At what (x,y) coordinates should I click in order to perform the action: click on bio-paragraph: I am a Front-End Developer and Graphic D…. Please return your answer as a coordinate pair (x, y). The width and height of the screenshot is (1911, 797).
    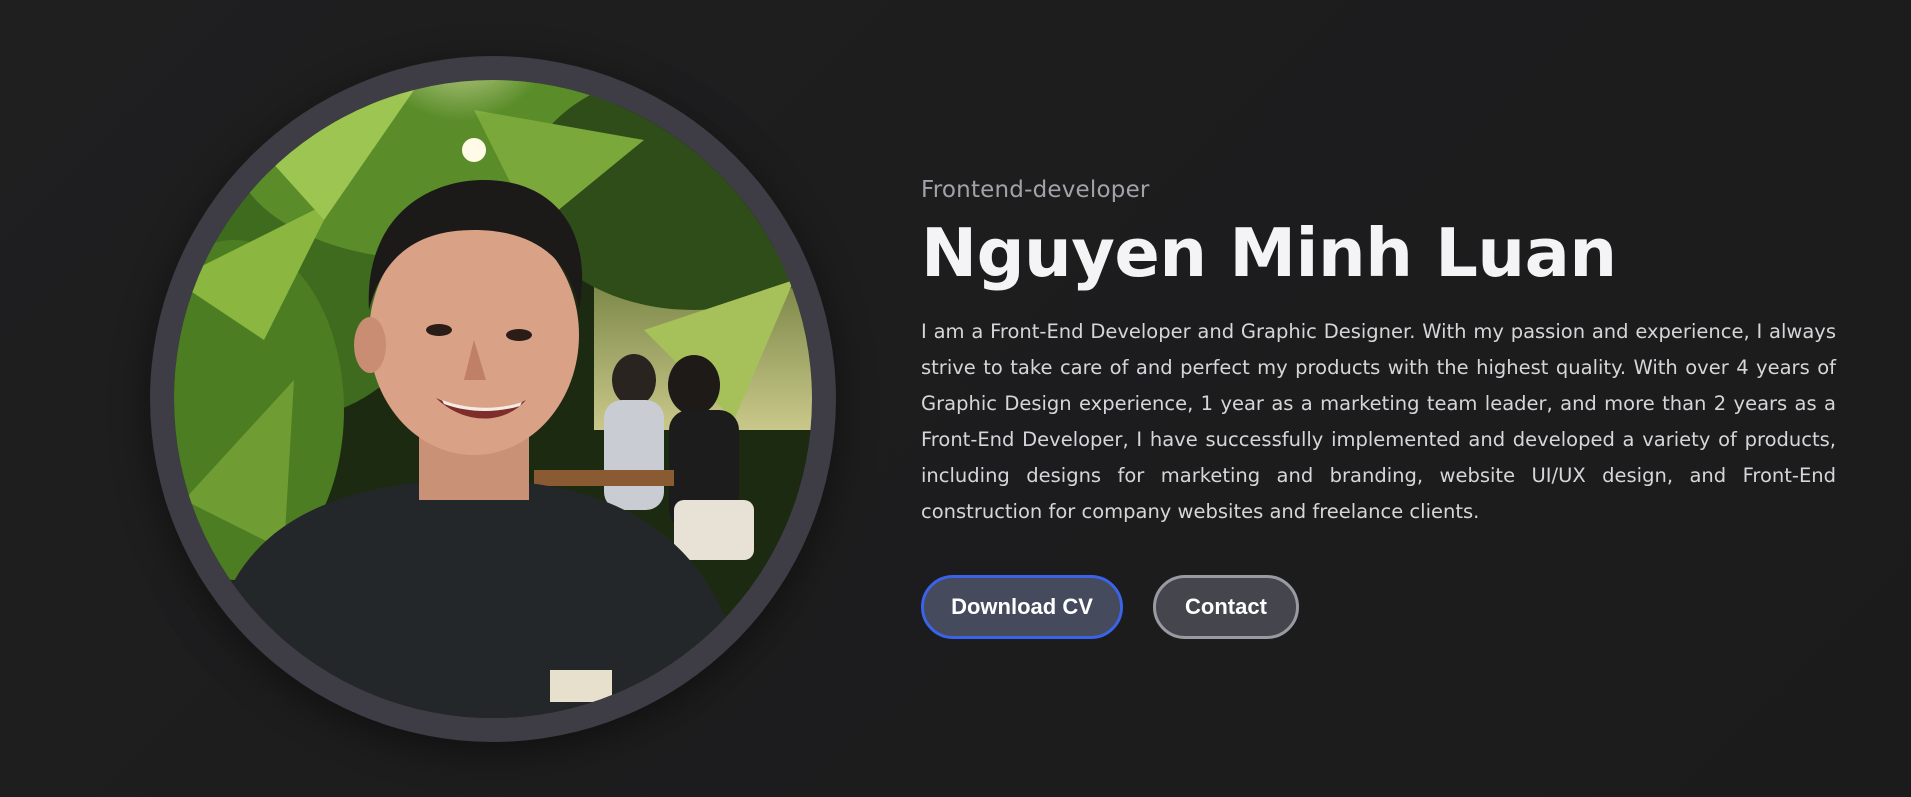
    Looking at the image, I should click on (1378, 421).